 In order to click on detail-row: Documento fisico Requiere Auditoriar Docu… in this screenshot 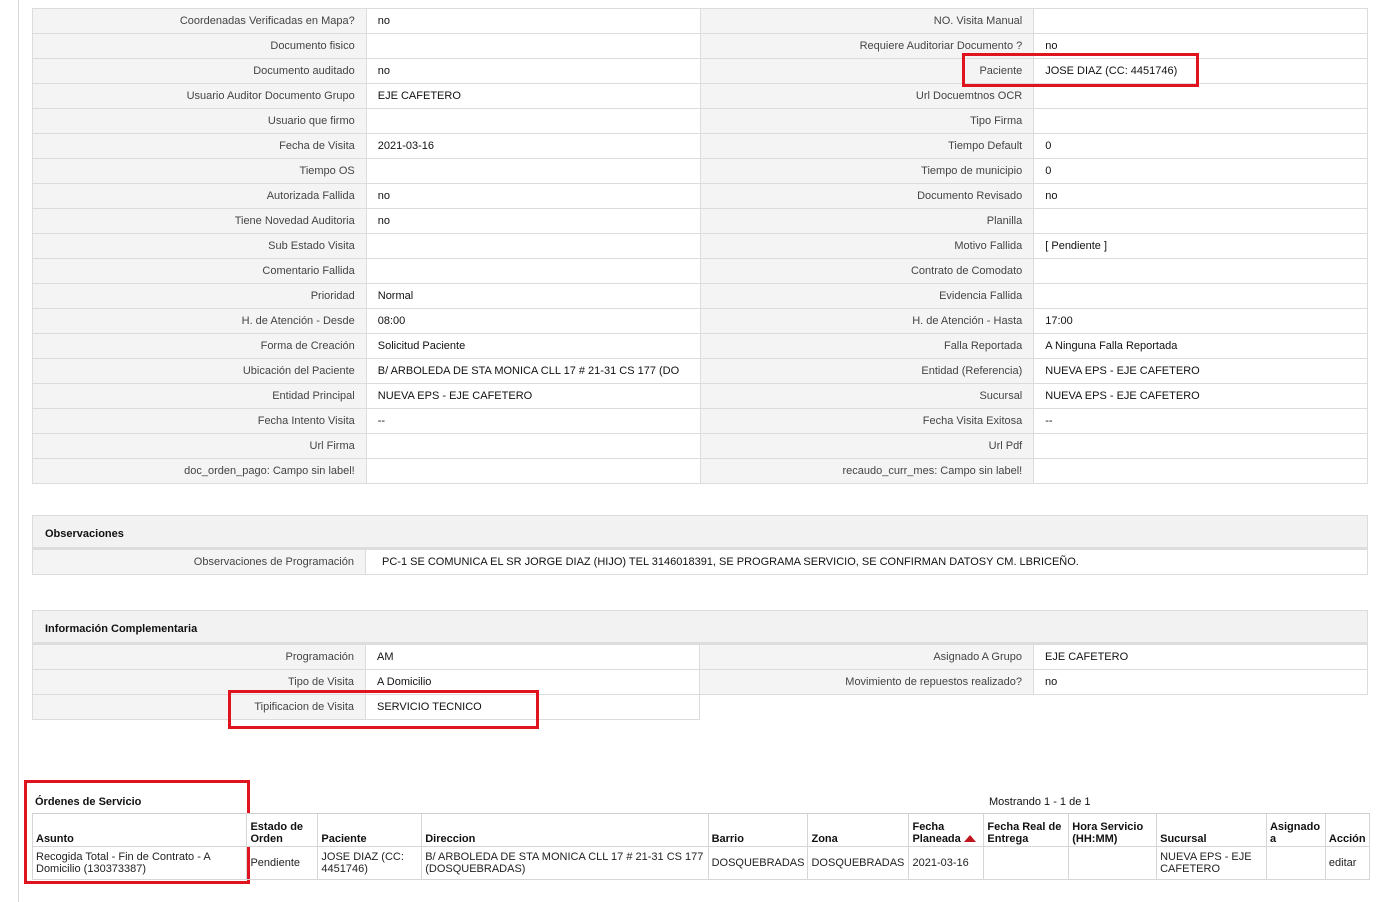, I will do `click(700, 46)`.